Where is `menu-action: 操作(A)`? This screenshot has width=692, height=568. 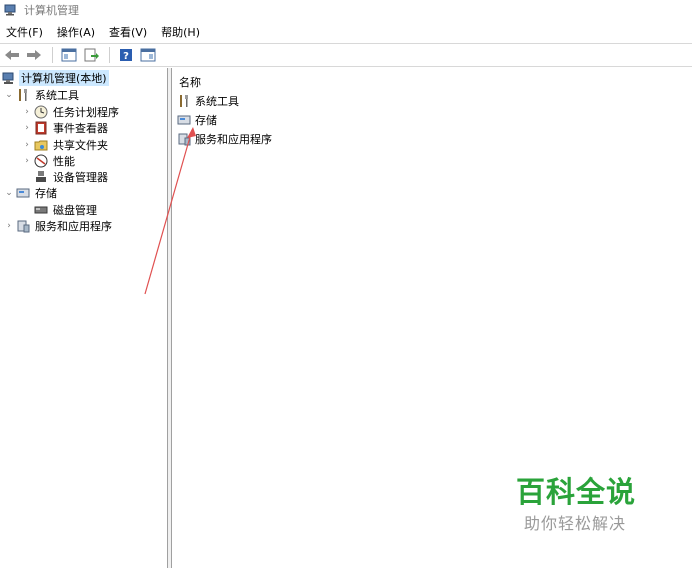
menu-action: 操作(A) is located at coordinates (78, 32).